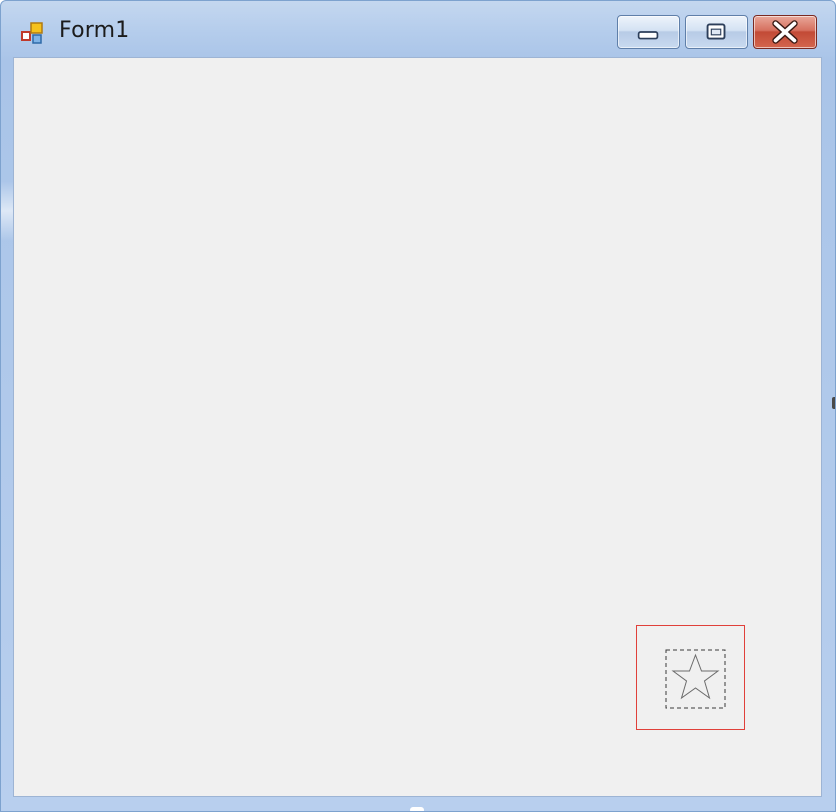 This screenshot has height=812, width=836. I want to click on minimize-icon, so click(648, 35).